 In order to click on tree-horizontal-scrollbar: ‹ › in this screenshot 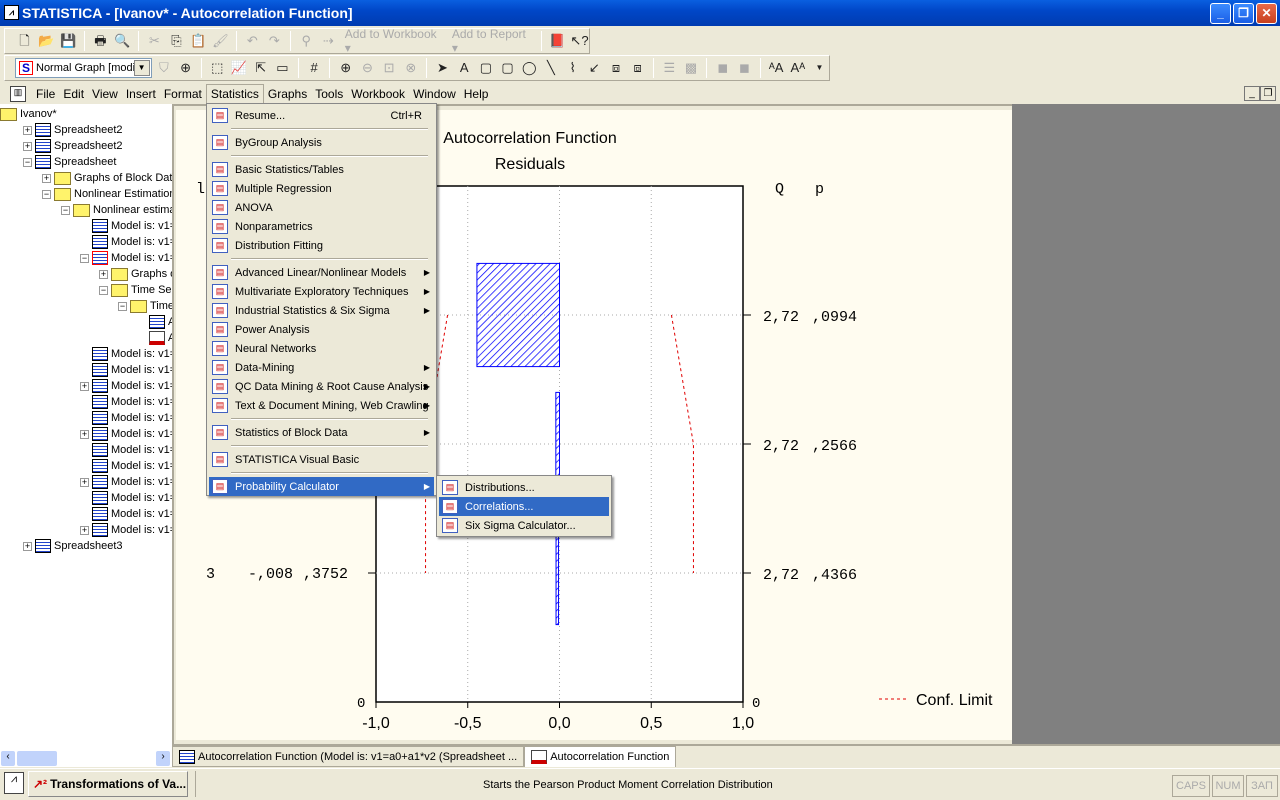, I will do `click(86, 758)`.